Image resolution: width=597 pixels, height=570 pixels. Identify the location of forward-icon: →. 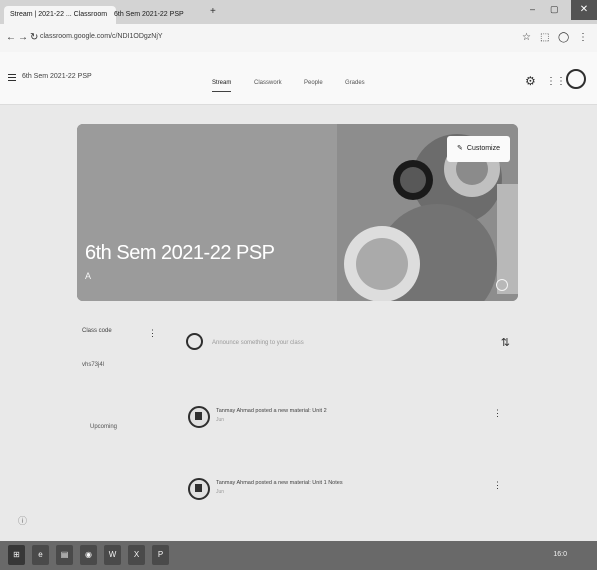
(23, 37).